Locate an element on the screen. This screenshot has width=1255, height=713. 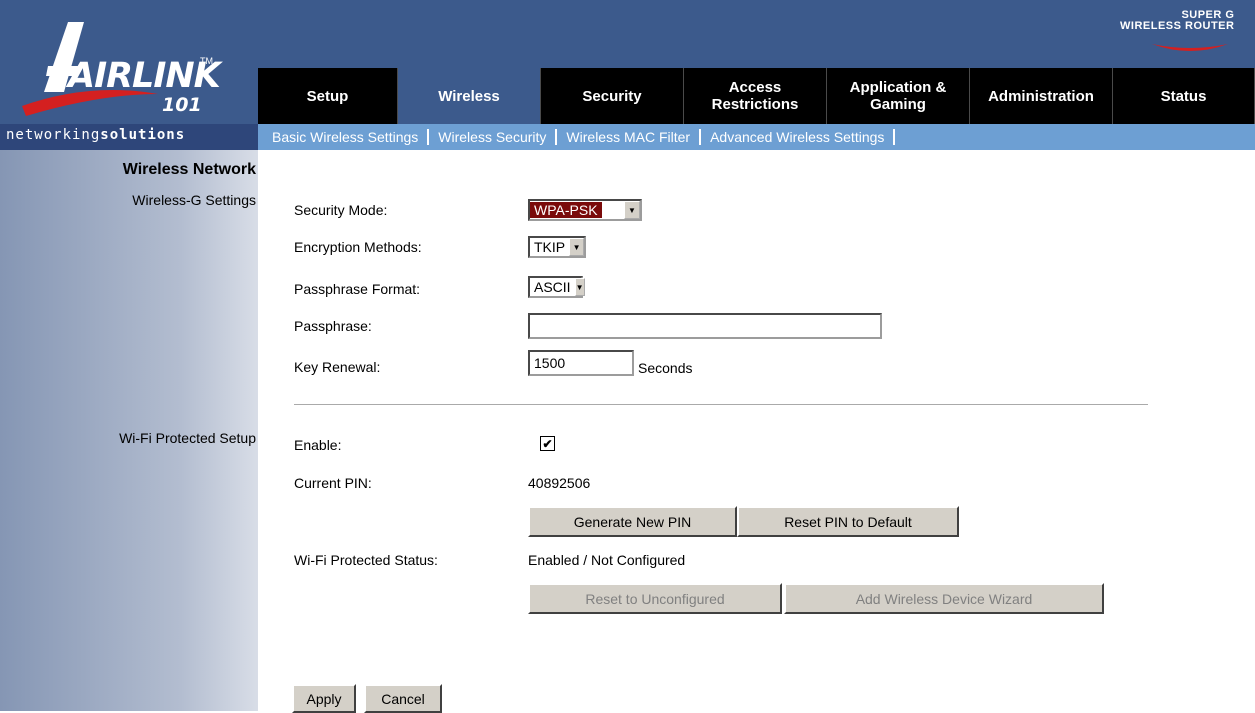
add-wireless-device-wizard-button: Add Wireless Device Wizard is located at coordinates (944, 598).